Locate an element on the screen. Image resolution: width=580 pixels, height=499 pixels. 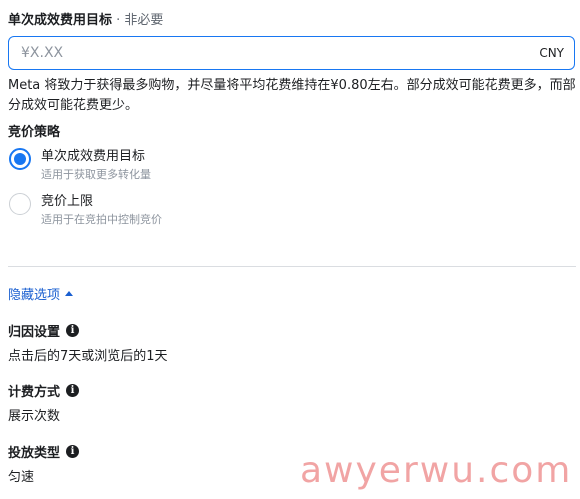
cost-goal-title: 单次成效费用目标 · 非必要 is located at coordinates (85, 18).